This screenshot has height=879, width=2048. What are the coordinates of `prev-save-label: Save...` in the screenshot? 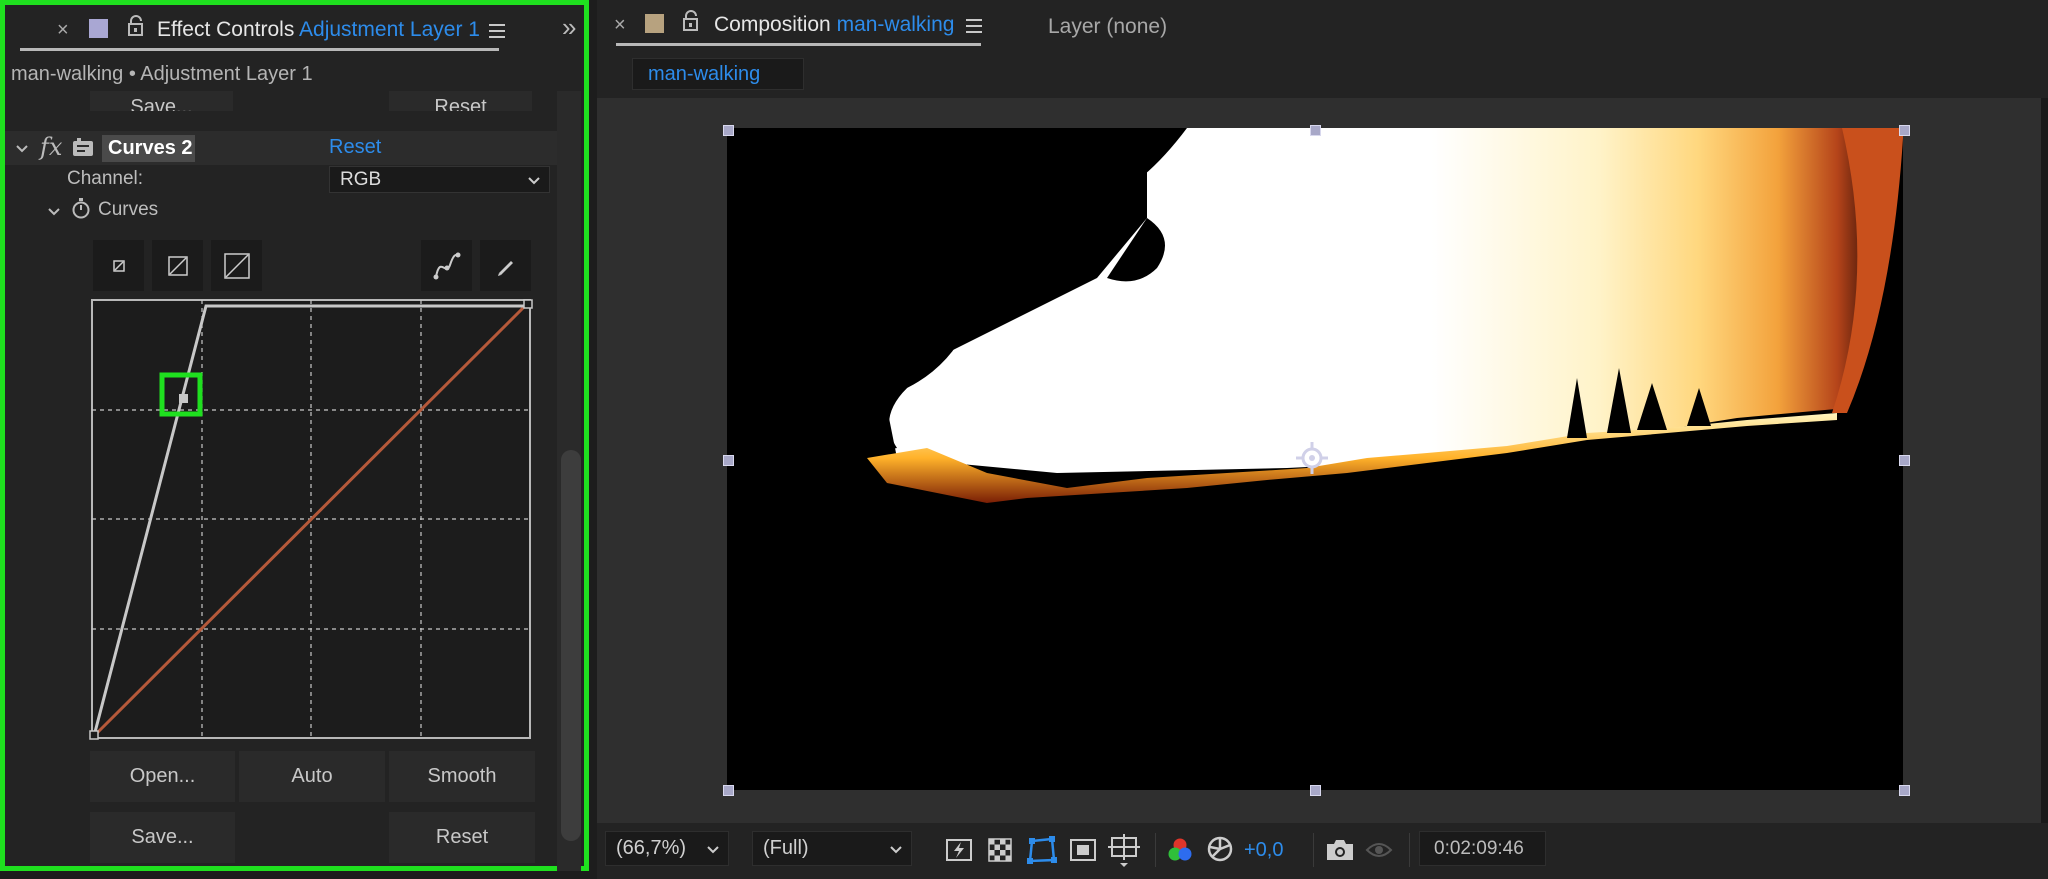 It's located at (161, 103).